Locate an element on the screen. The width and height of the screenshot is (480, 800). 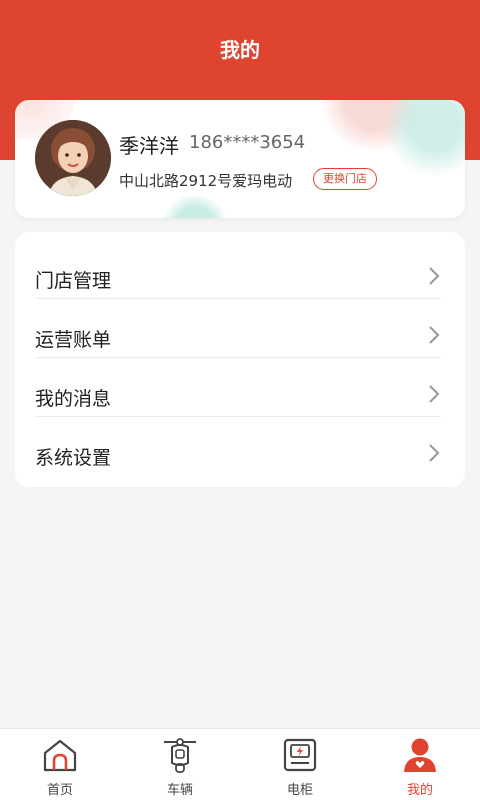
menu-item-operation-bill: 运营账单 is located at coordinates (238, 328).